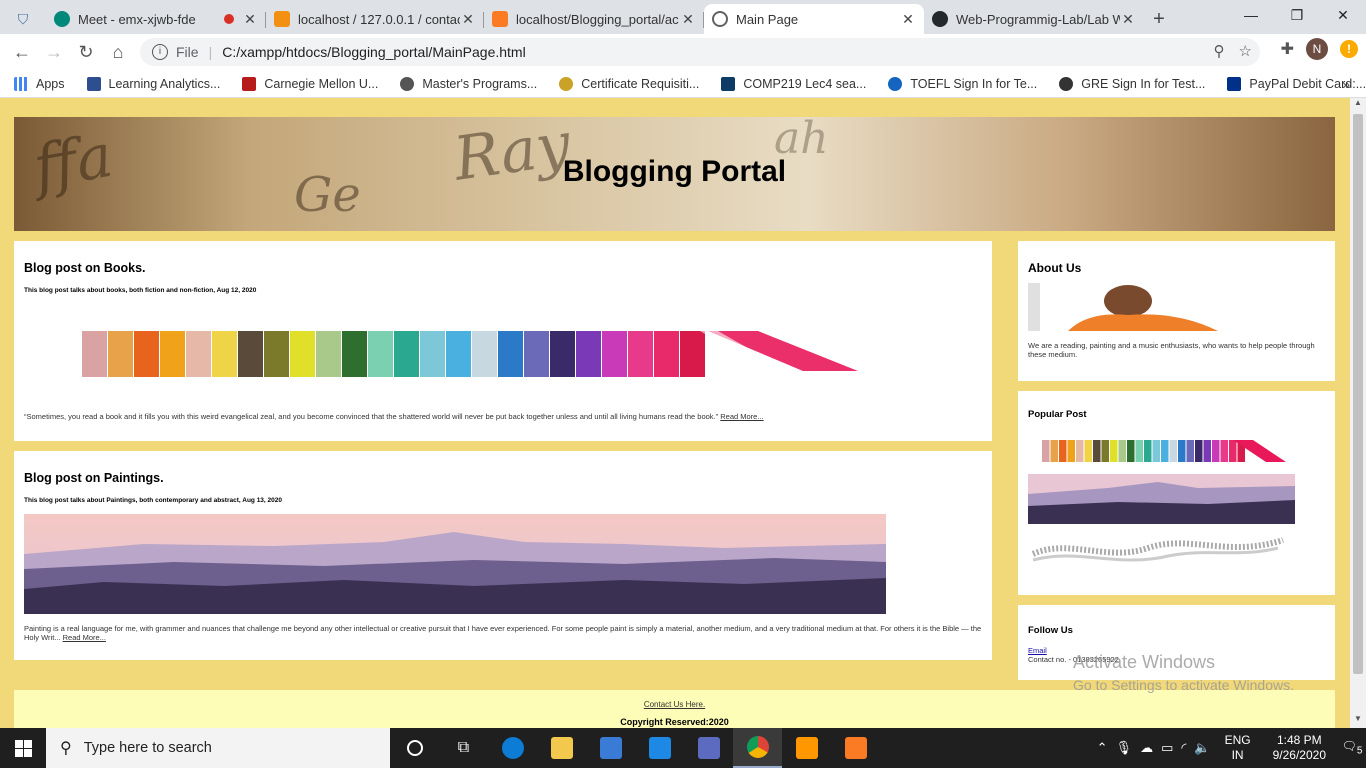 This screenshot has height=768, width=1366. What do you see at coordinates (470, 354) in the screenshot?
I see `books-image` at bounding box center [470, 354].